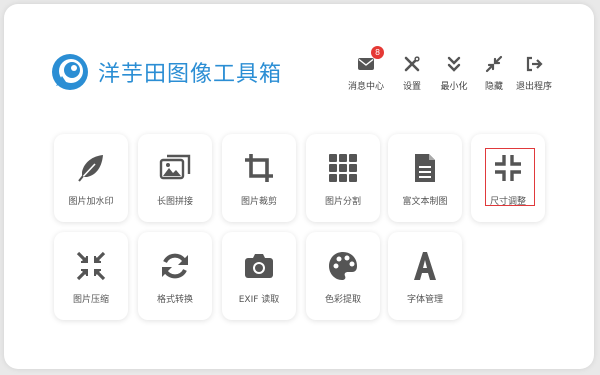  Describe the element at coordinates (90, 168) in the screenshot. I see `feather-icon` at that location.